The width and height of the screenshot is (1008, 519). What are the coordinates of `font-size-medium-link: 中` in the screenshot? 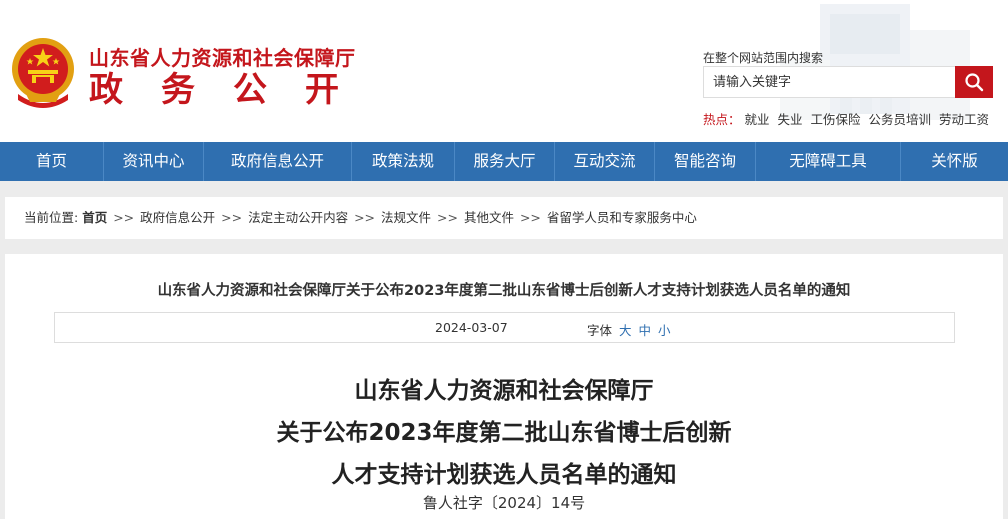 It's located at (645, 330).